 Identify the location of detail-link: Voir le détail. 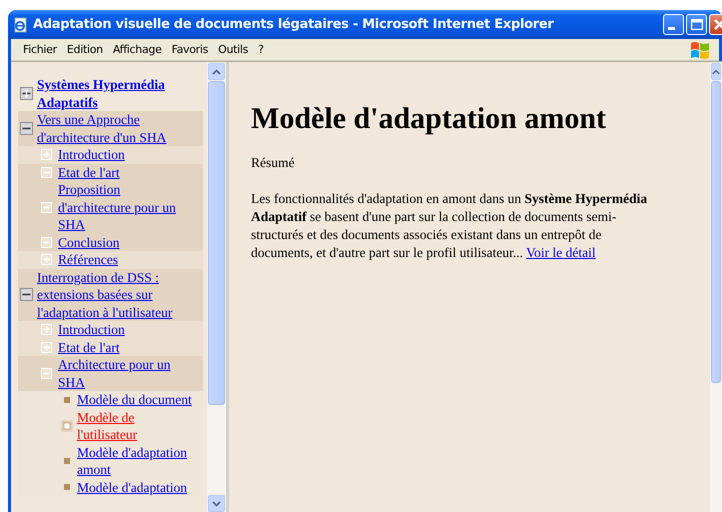
(561, 252).